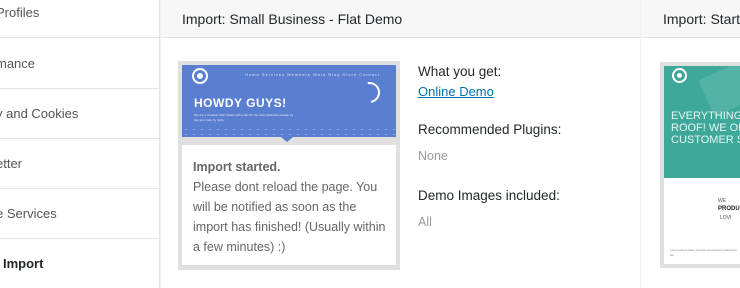 The width and height of the screenshot is (740, 288). What do you see at coordinates (287, 139) in the screenshot?
I see `preview-notch` at bounding box center [287, 139].